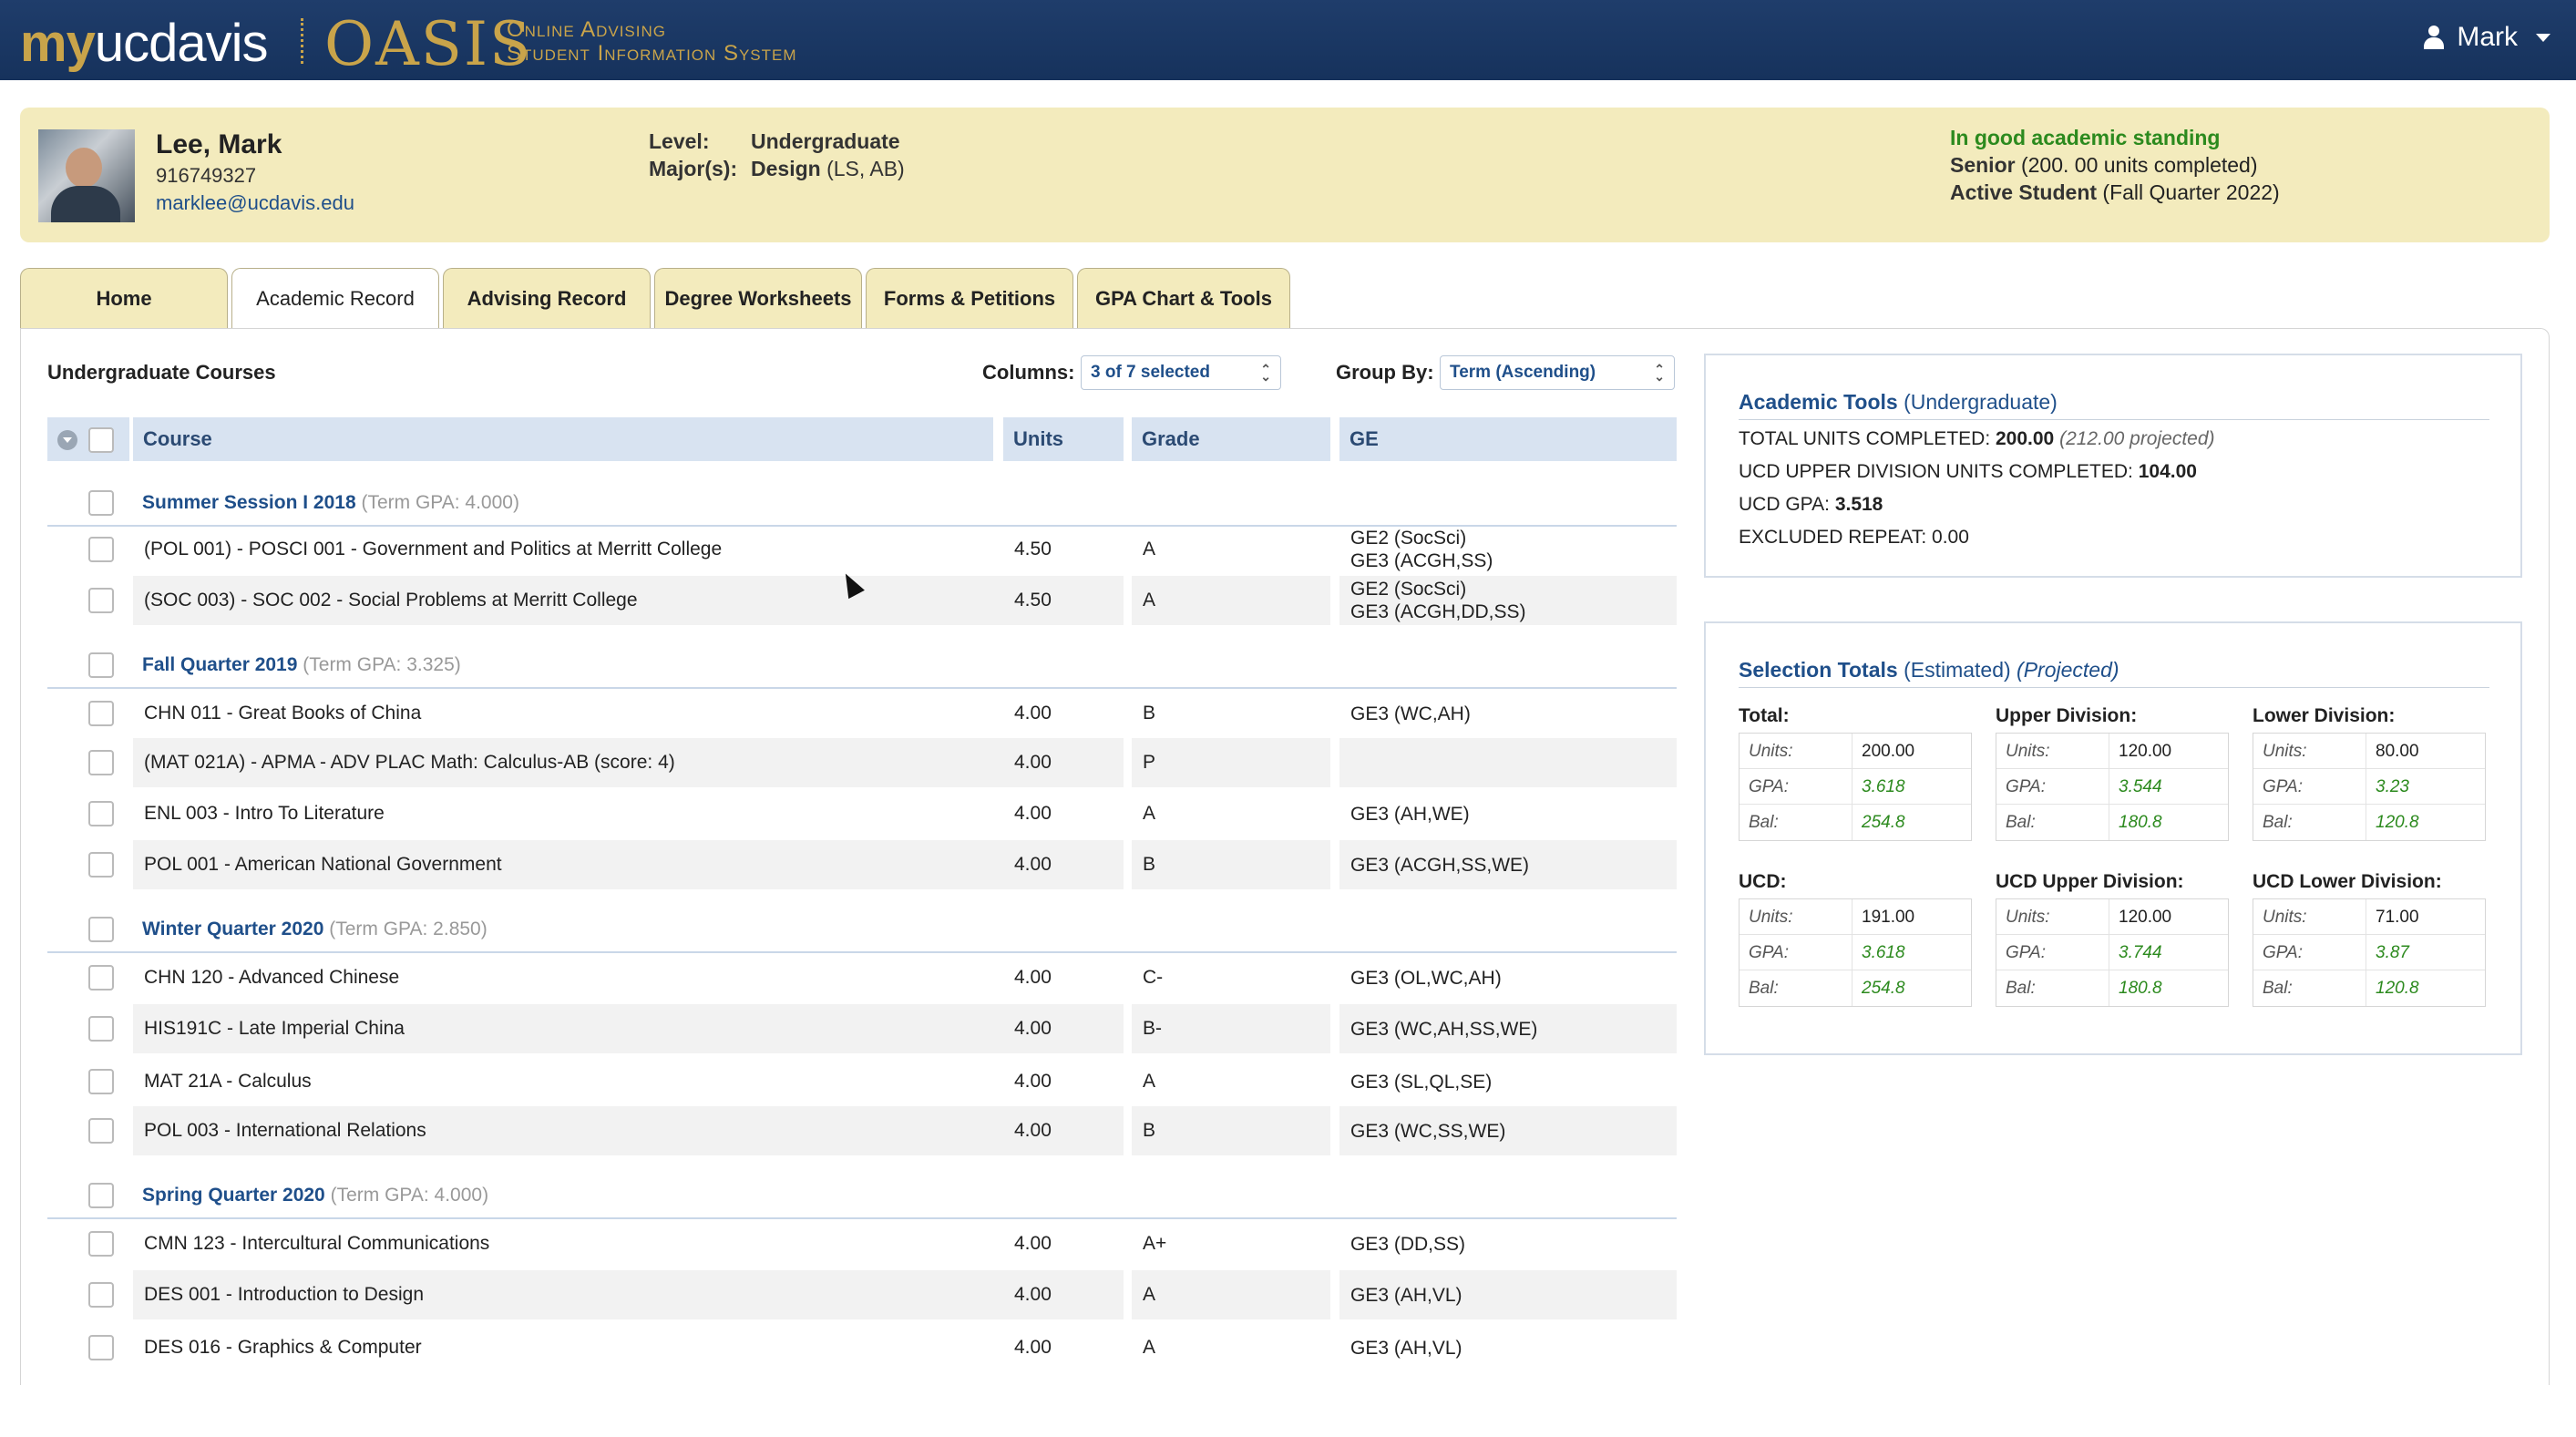 Image resolution: width=2576 pixels, height=1437 pixels. I want to click on groupby-value: Term (Ascending), so click(1523, 373).